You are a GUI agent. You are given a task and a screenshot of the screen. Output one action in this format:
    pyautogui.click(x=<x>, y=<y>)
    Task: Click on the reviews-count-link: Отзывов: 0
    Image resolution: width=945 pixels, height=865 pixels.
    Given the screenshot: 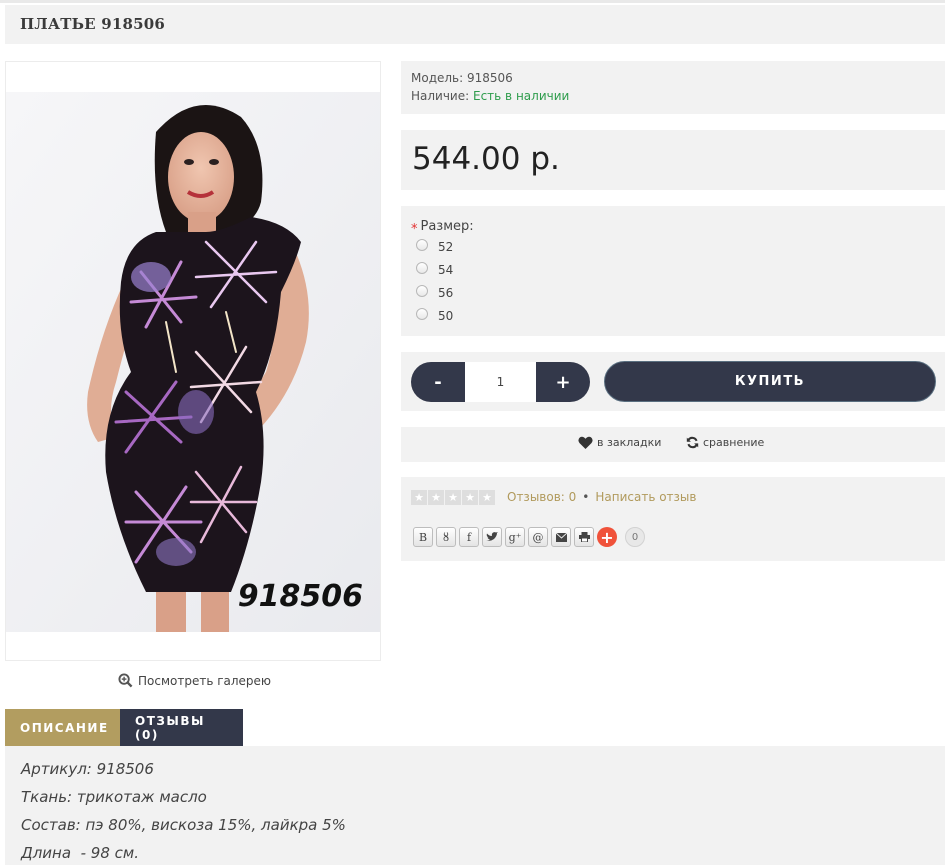 What is the action you would take?
    pyautogui.click(x=541, y=497)
    